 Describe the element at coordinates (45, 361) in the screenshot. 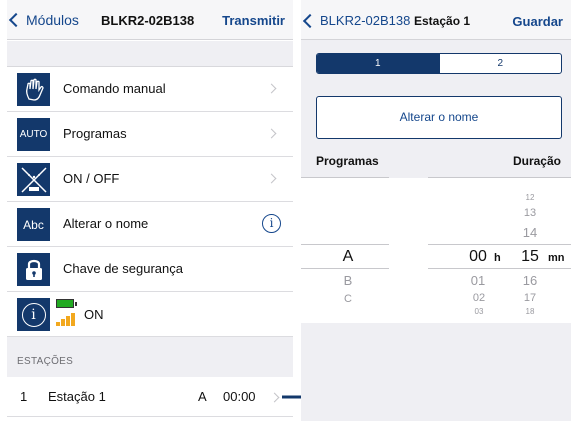

I see `section-title: ESTAÇÕES` at that location.